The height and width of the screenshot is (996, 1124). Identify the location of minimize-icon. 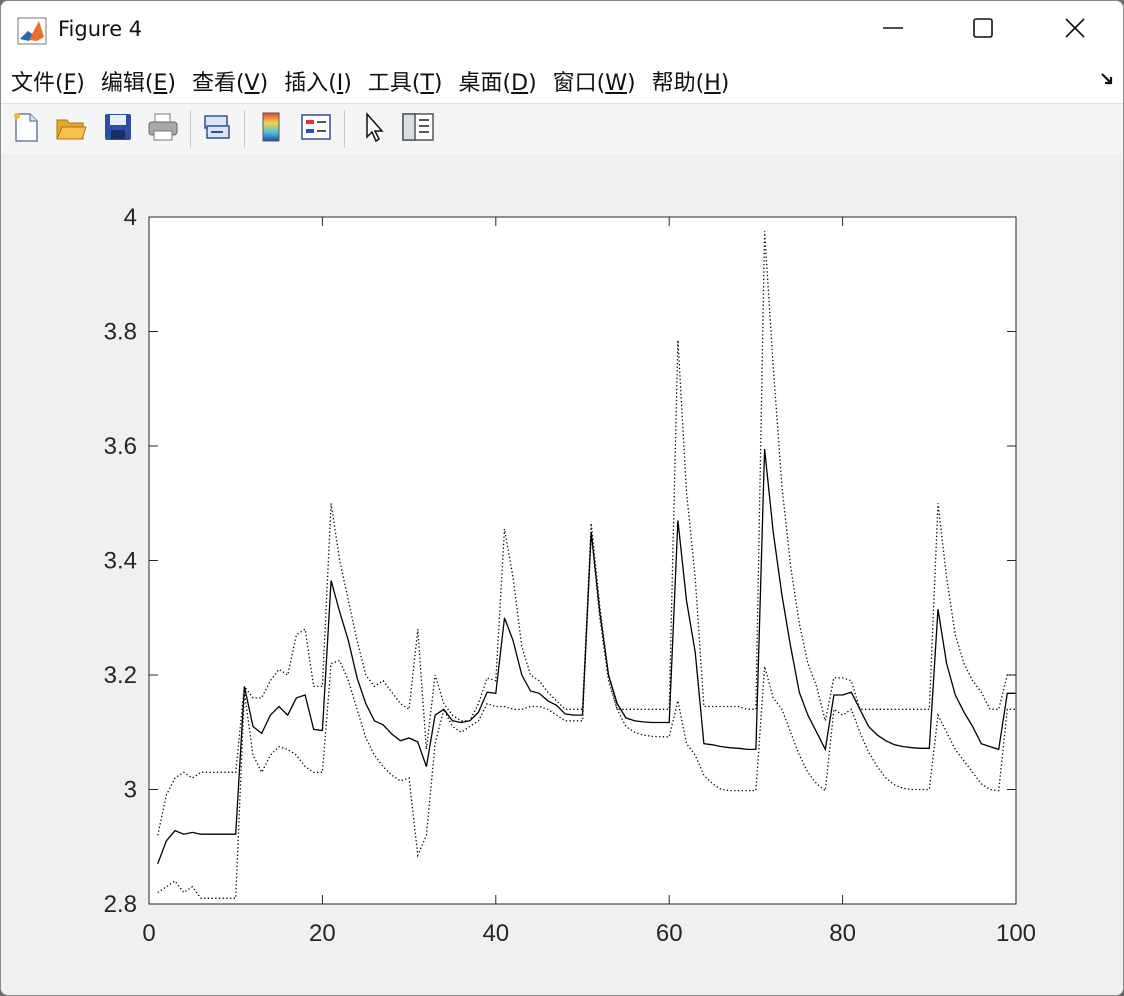
(893, 30).